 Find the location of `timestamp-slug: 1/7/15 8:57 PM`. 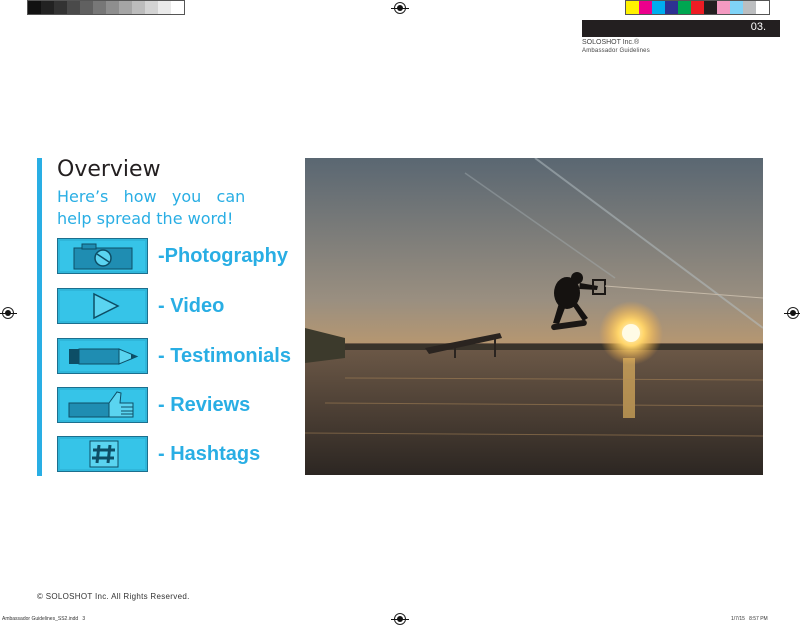

timestamp-slug: 1/7/15 8:57 PM is located at coordinates (749, 619).